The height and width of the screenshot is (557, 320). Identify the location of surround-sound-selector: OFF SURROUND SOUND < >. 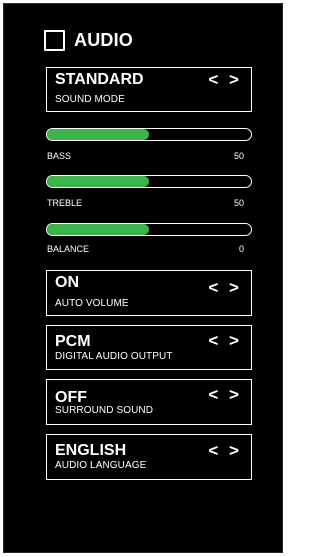
(149, 402).